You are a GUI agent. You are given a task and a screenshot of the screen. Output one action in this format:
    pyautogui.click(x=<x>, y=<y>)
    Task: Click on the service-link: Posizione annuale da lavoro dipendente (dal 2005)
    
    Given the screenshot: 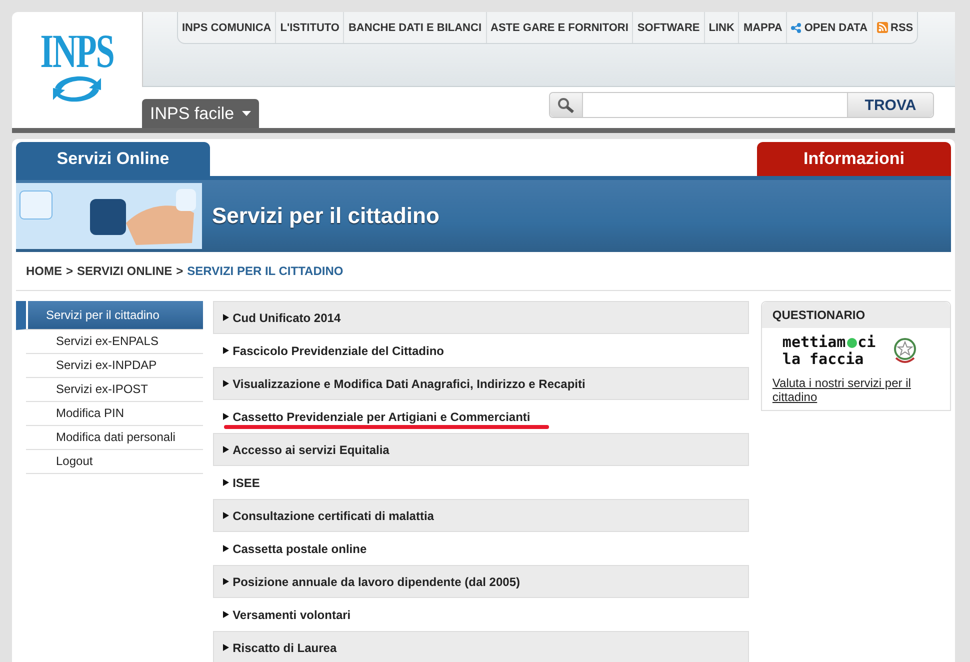 What is the action you would take?
    pyautogui.click(x=481, y=581)
    